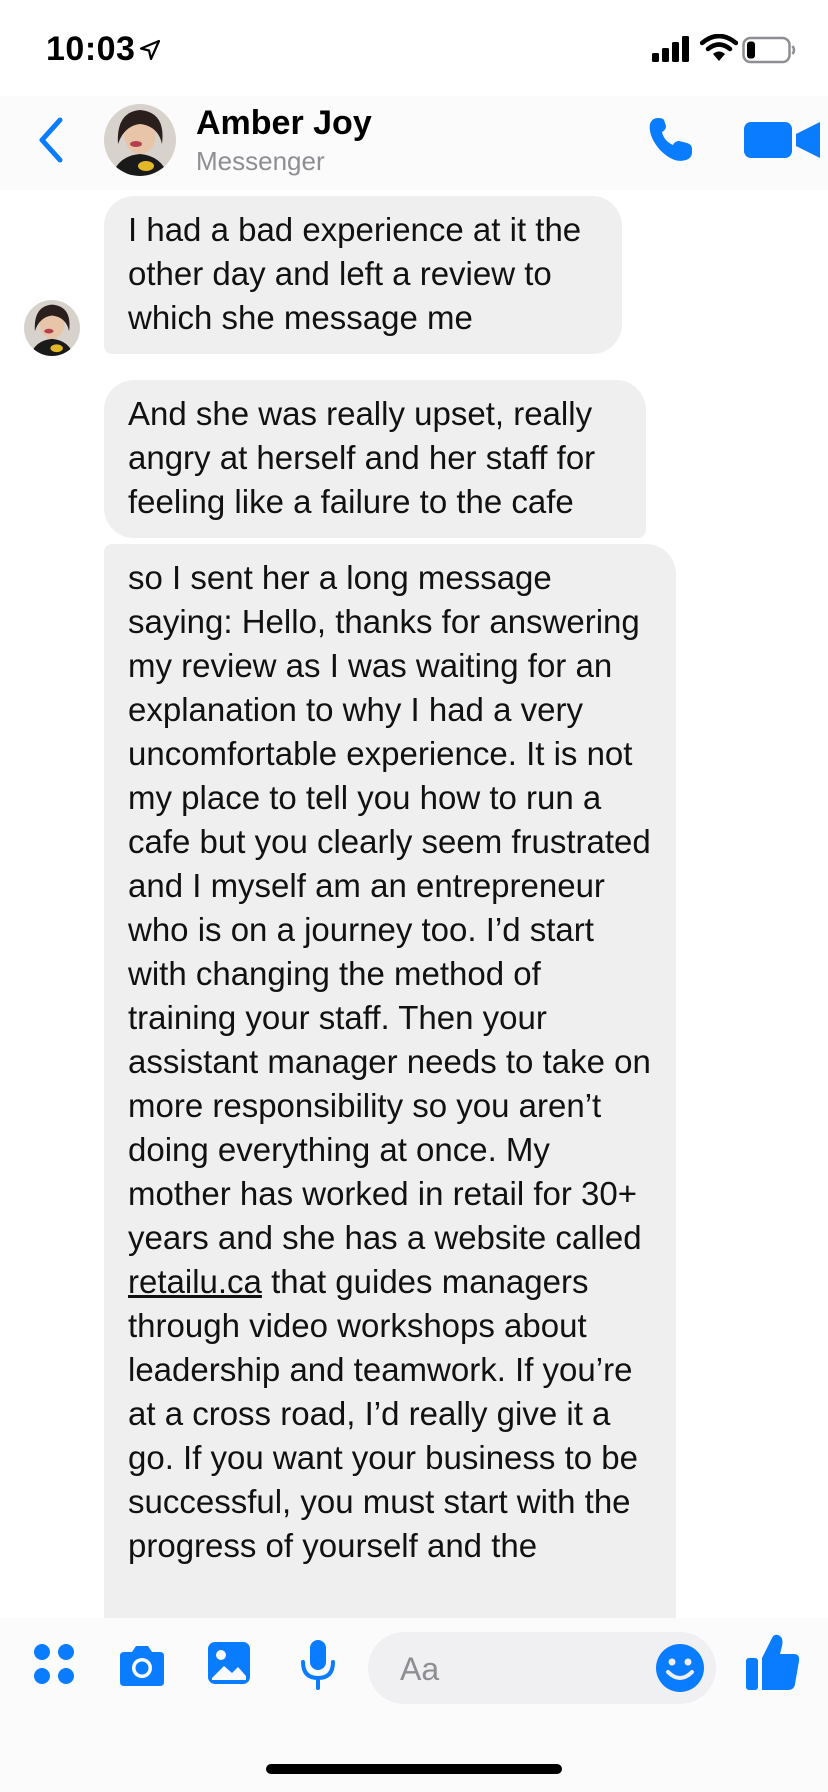 This screenshot has height=1792, width=828. I want to click on conversation-header: Amber Joy Messenger, so click(414, 143).